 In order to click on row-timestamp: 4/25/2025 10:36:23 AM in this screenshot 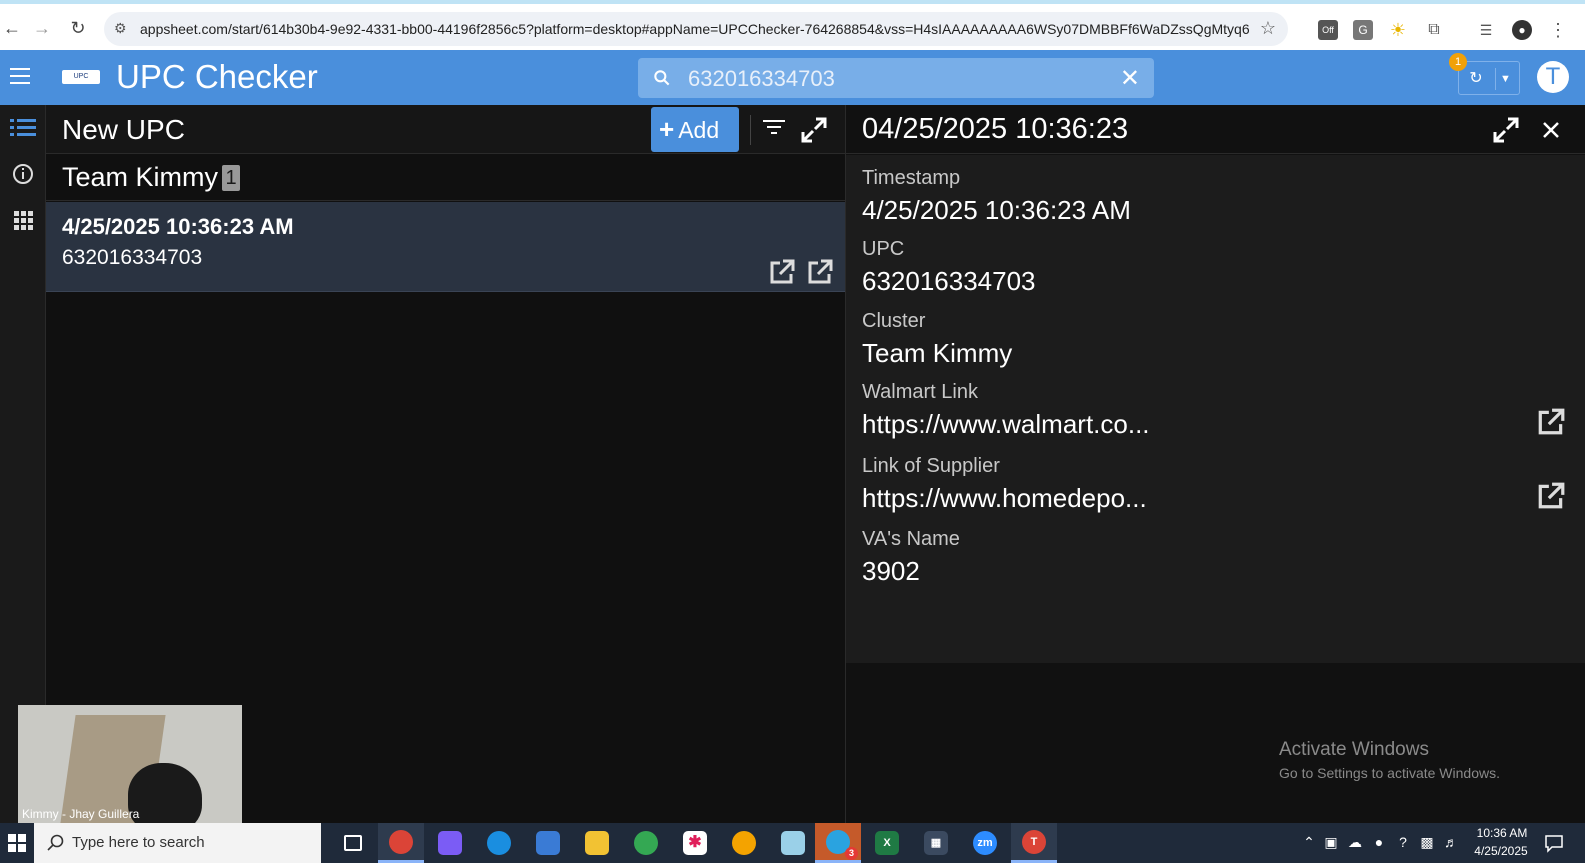, I will do `click(178, 226)`.